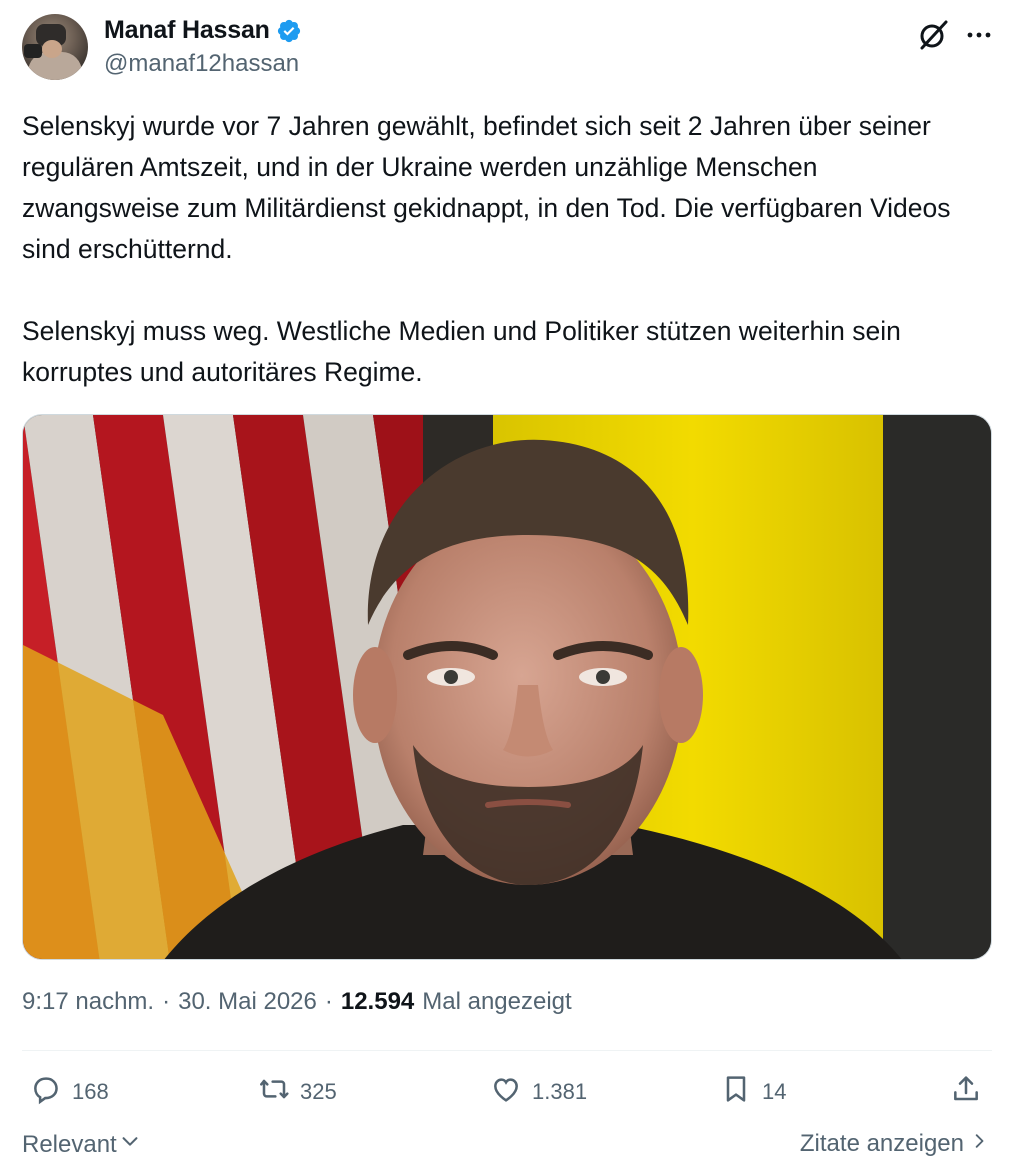 The image size is (1018, 1174). Describe the element at coordinates (55, 47) in the screenshot. I see `author-avatar` at that location.